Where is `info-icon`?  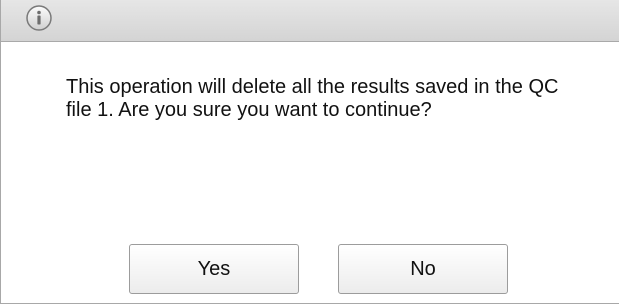
info-icon is located at coordinates (39, 18).